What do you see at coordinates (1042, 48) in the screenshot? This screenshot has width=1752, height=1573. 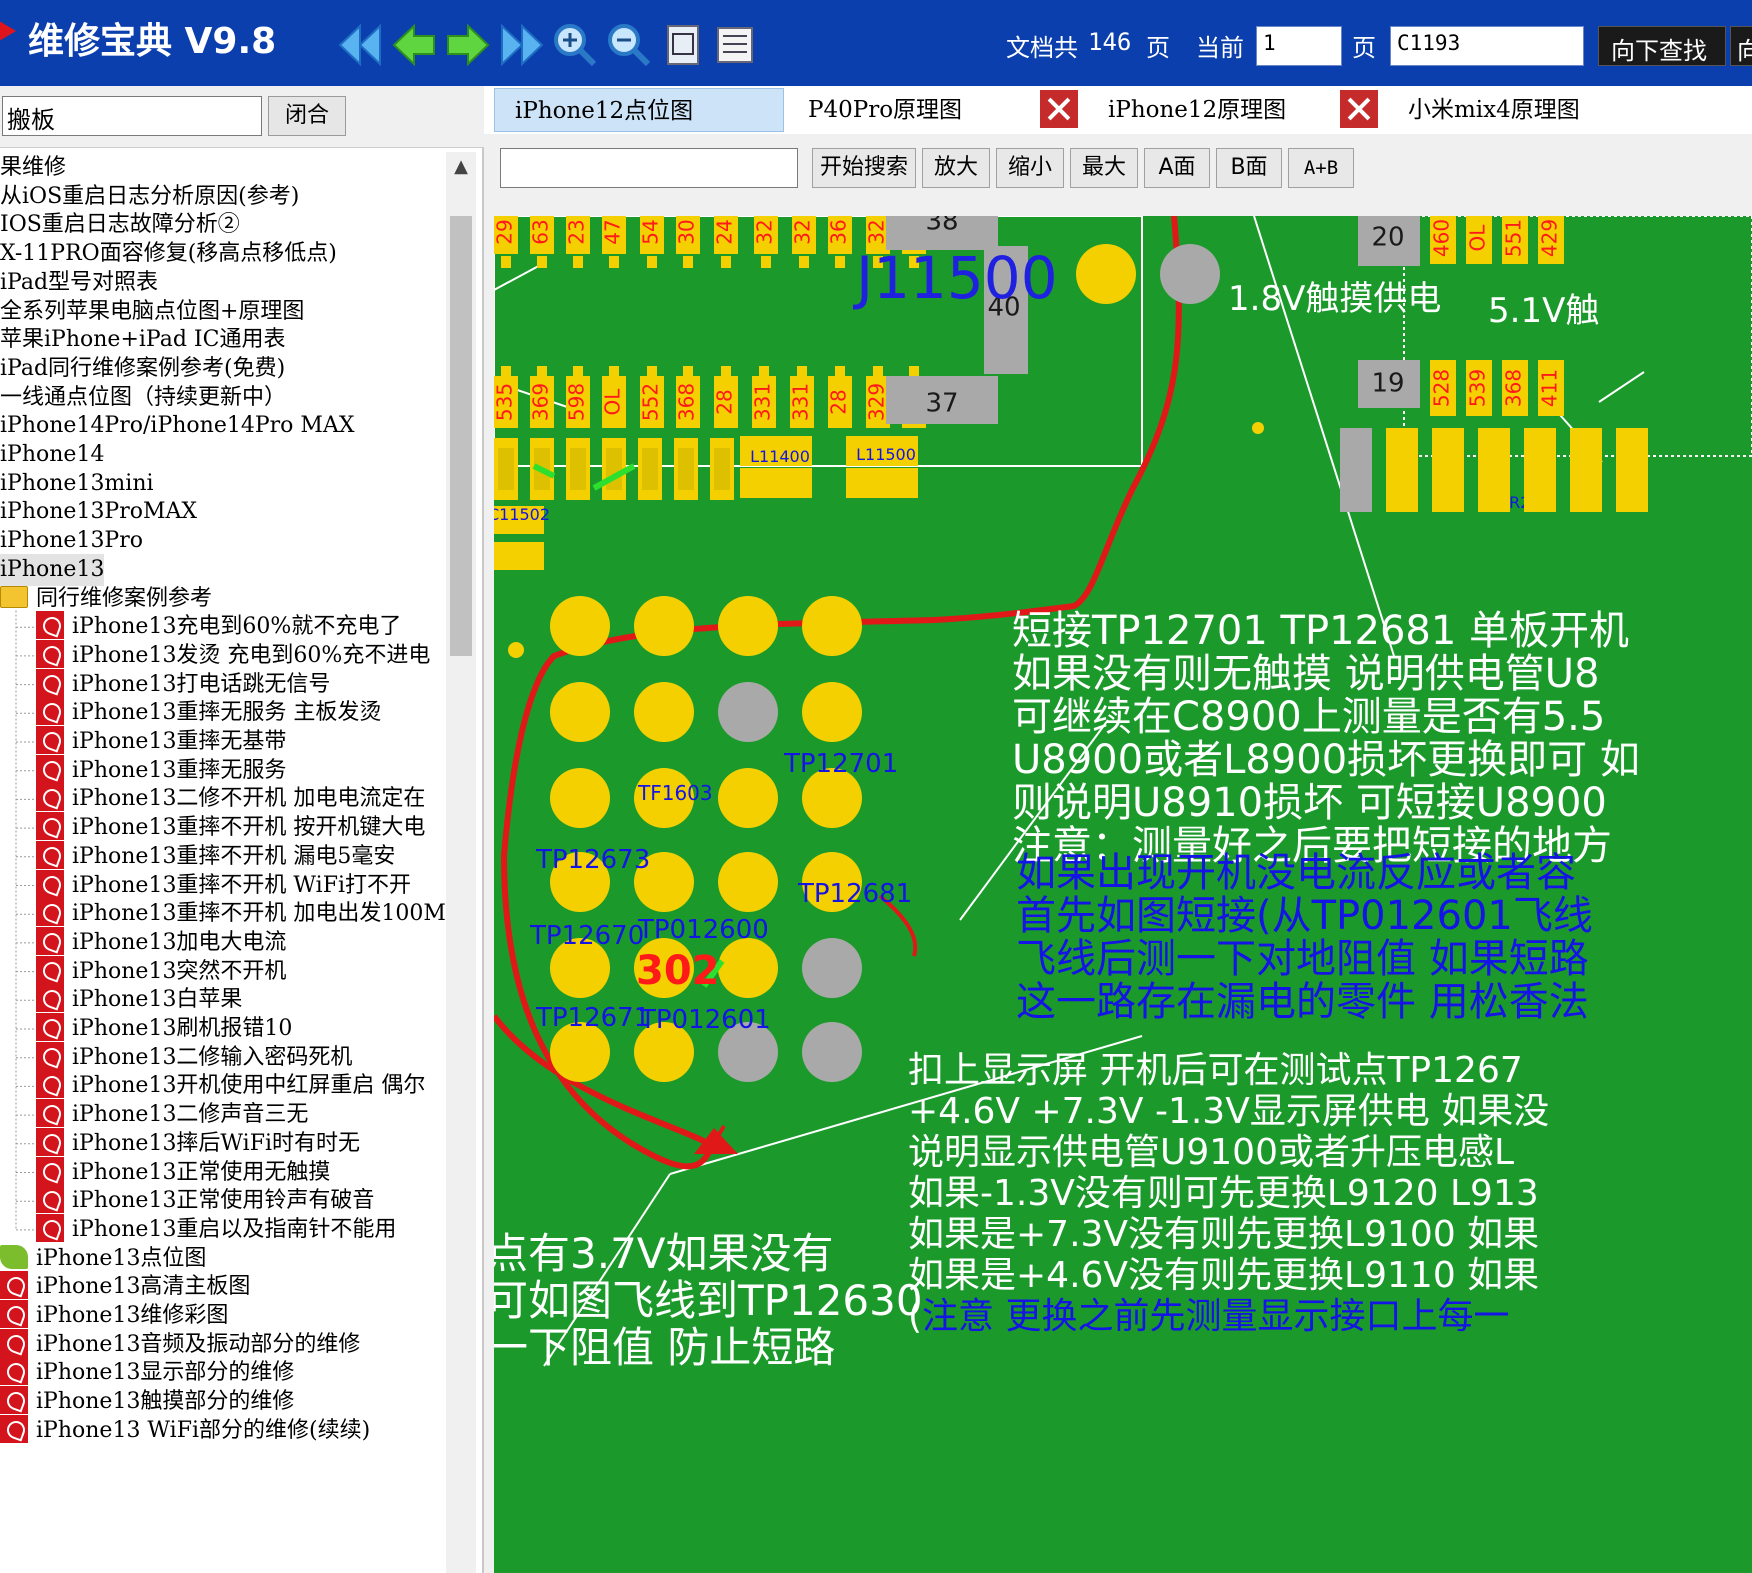 I see `doc-total-prefix: 文档共` at bounding box center [1042, 48].